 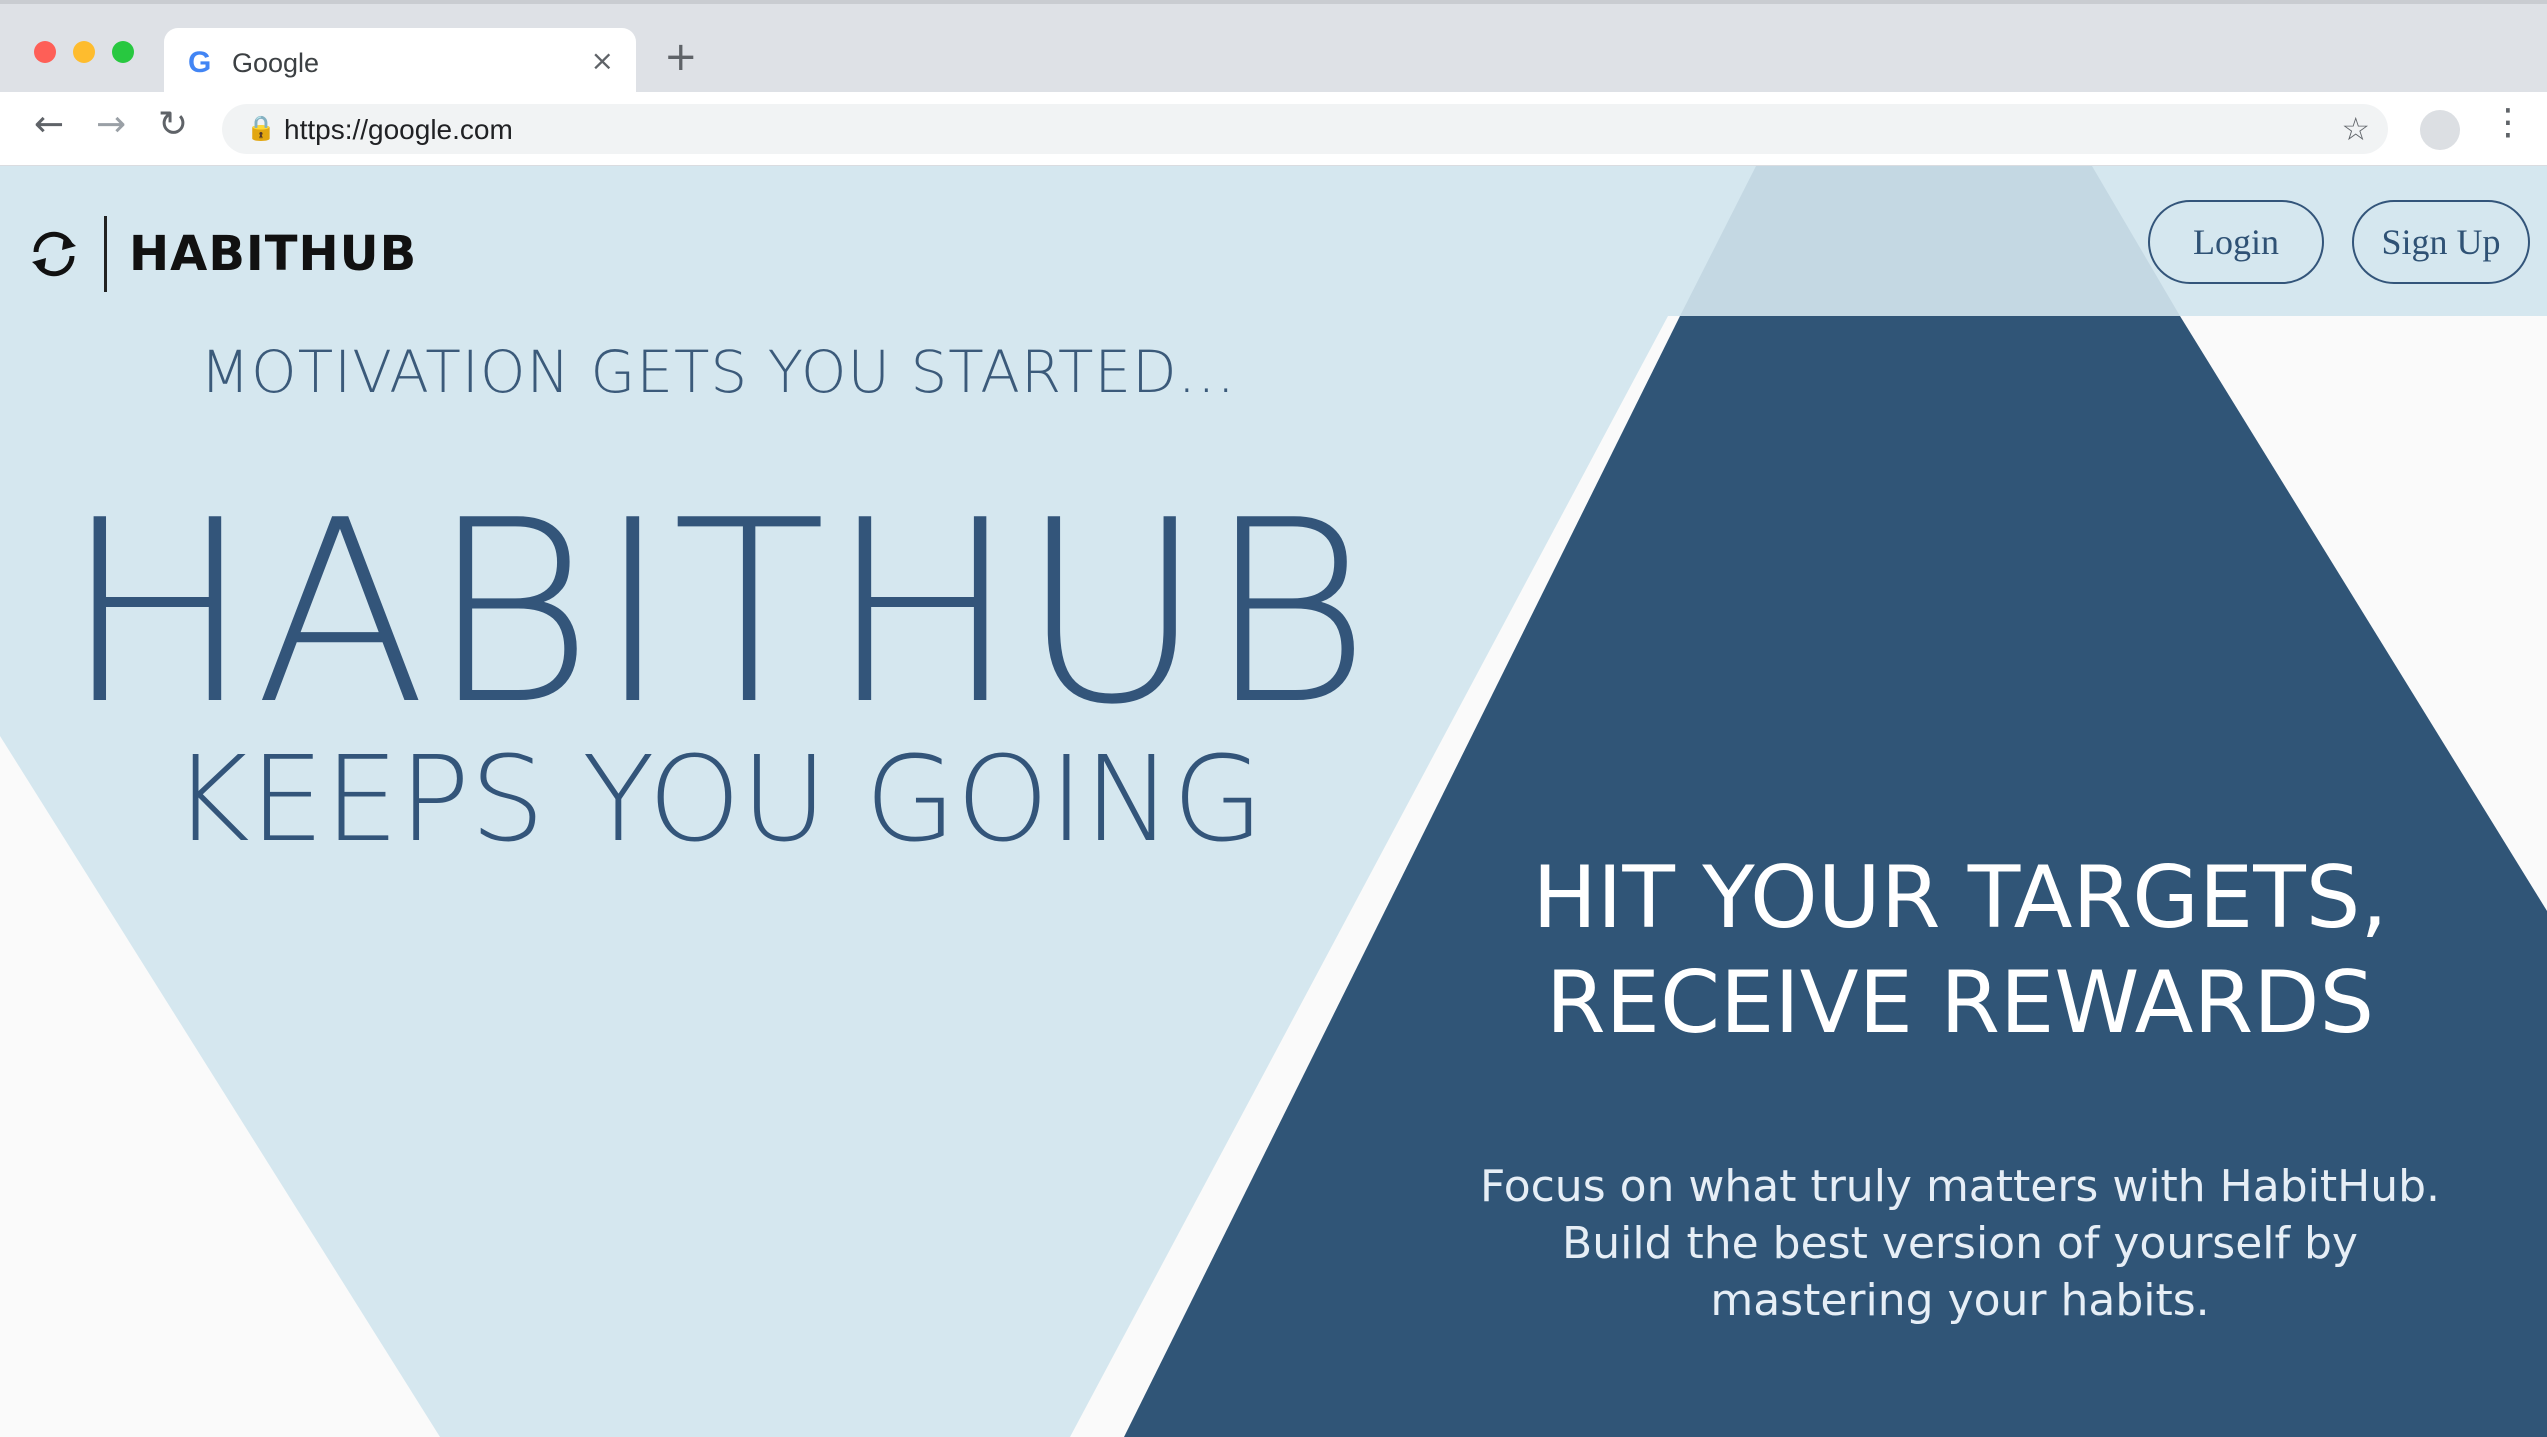 I want to click on promo-body-line: mastering your habits., so click(x=1960, y=1301).